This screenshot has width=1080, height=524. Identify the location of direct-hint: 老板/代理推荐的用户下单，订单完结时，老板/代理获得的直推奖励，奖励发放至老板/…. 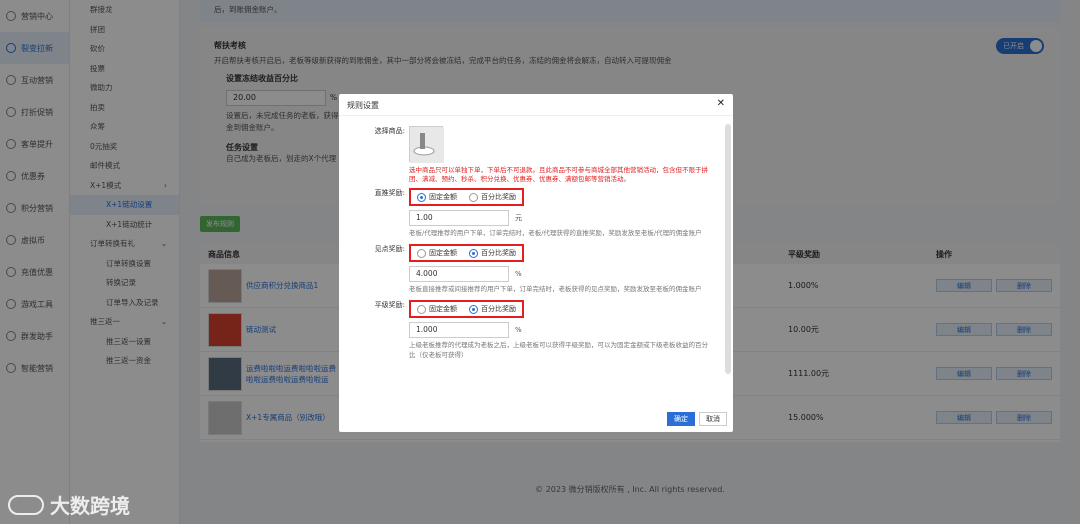
(555, 233).